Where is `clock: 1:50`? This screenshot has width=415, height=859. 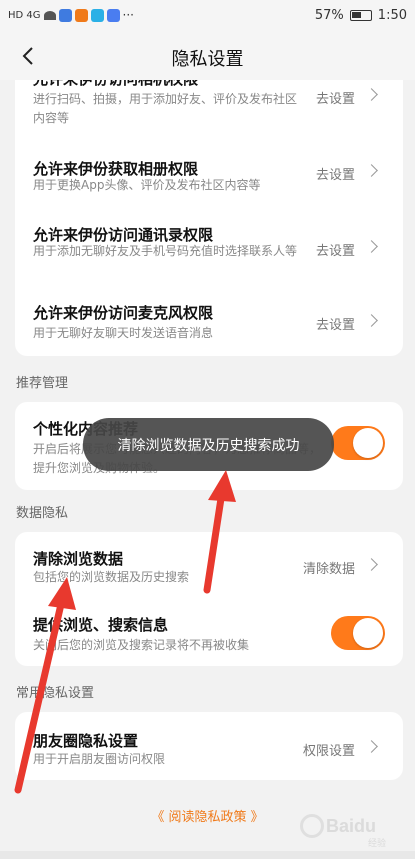
clock: 1:50 is located at coordinates (392, 15).